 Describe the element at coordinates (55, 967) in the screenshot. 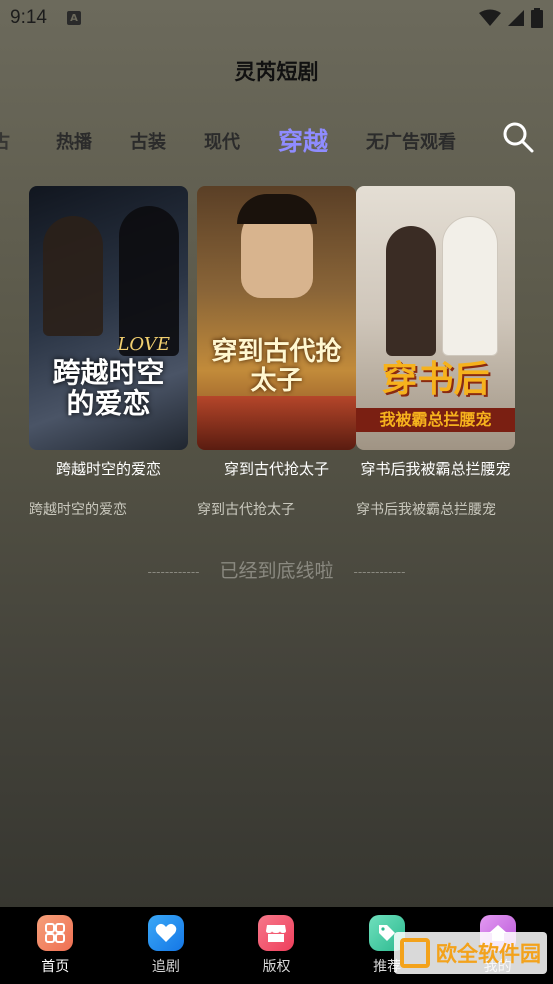

I see `nav-label: 首页` at that location.